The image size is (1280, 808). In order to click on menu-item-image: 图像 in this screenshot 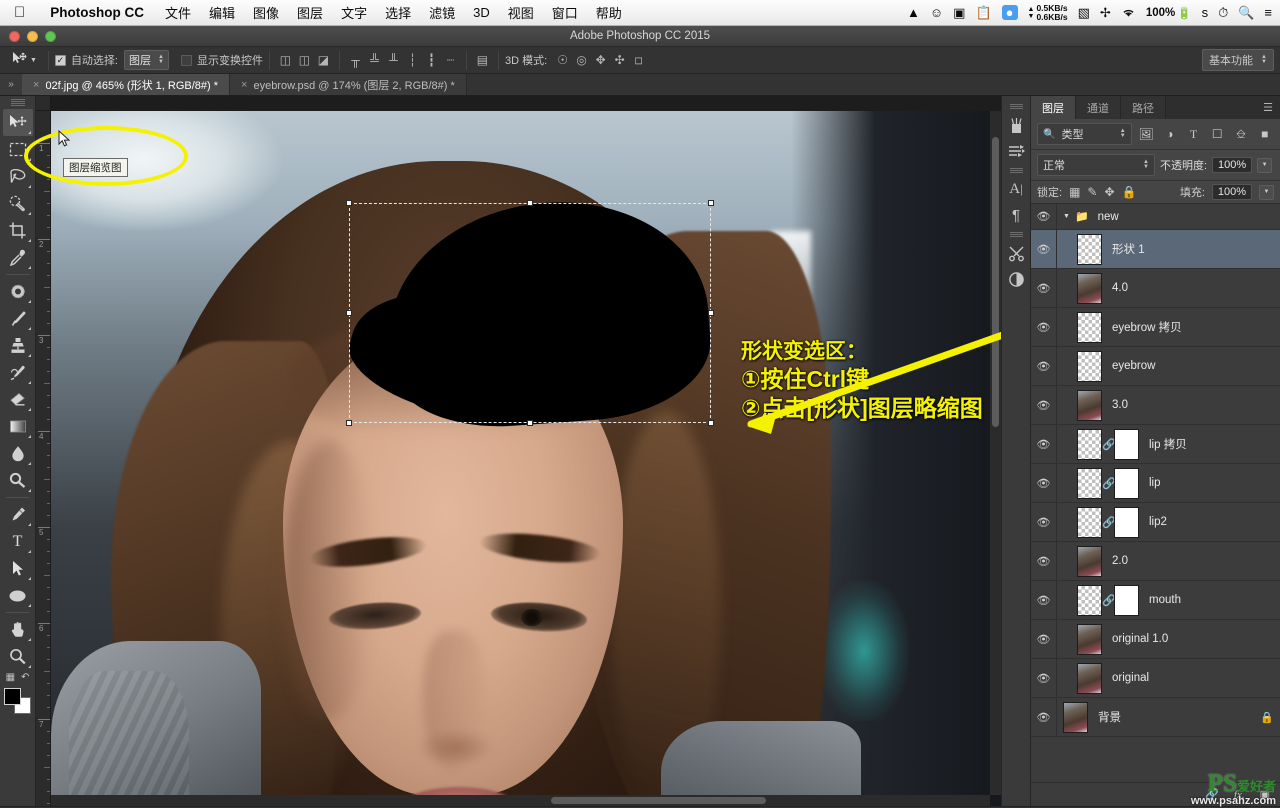, I will do `click(266, 12)`.